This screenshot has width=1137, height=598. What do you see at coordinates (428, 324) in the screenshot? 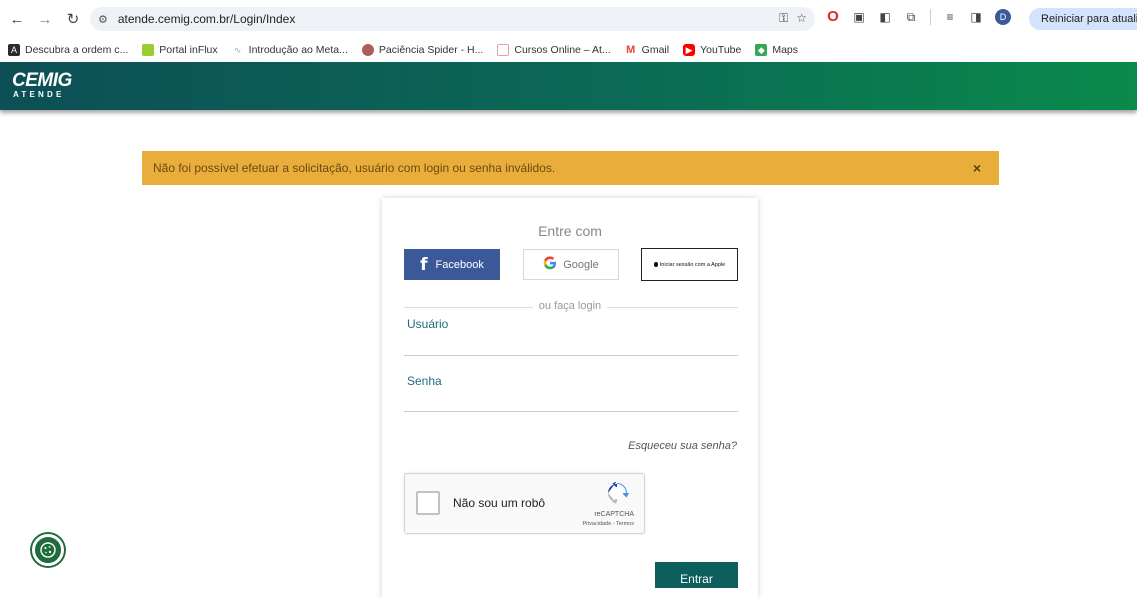
I see `username-label: Usuário` at bounding box center [428, 324].